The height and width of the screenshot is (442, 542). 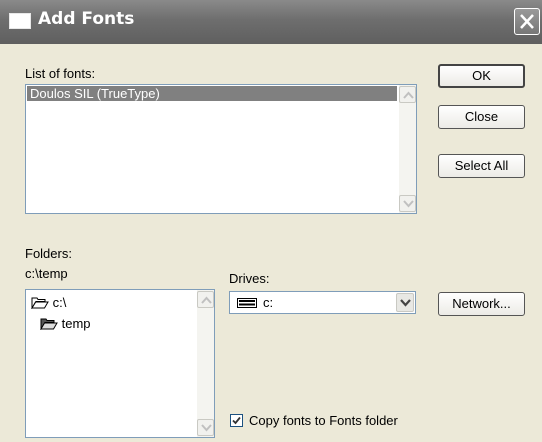 What do you see at coordinates (120, 363) in the screenshot?
I see `folders-tree: c:\ temp` at bounding box center [120, 363].